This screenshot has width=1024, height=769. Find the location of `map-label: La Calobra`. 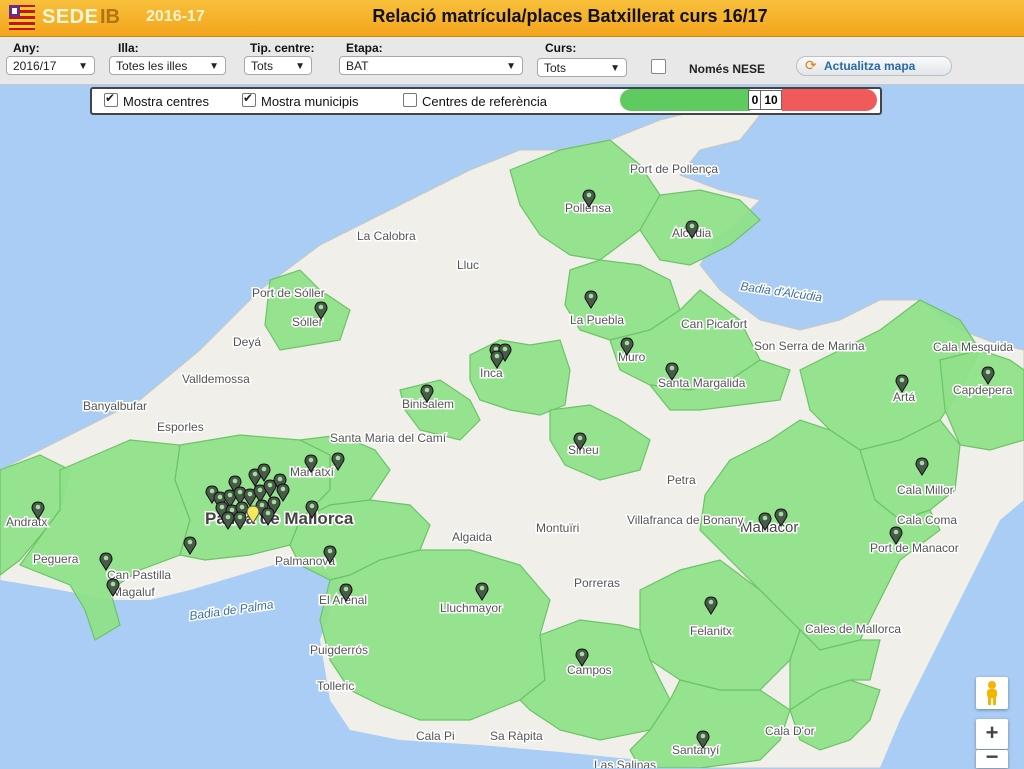

map-label: La Calobra is located at coordinates (386, 236).